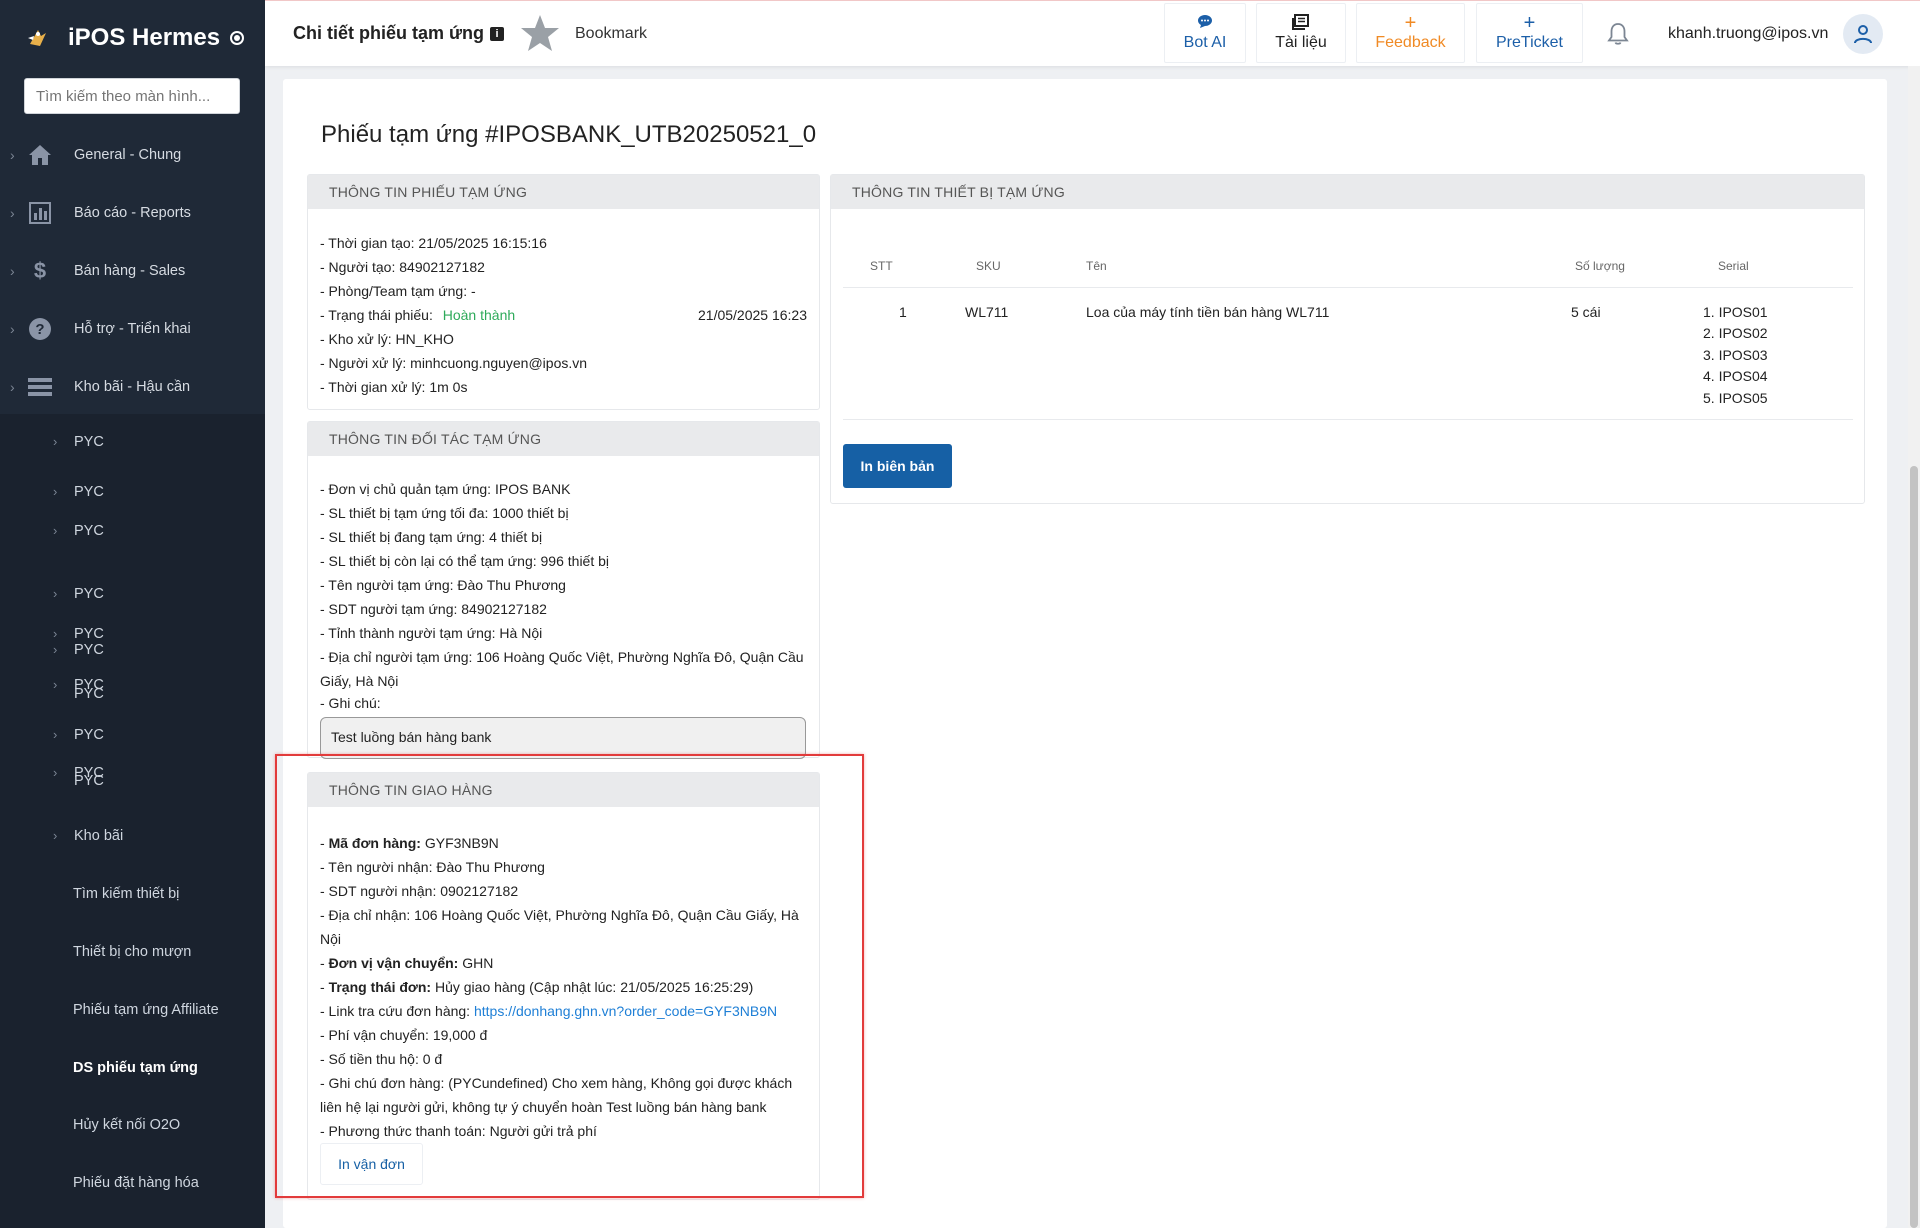 Image resolution: width=1920 pixels, height=1228 pixels. I want to click on preticket-button: + PreTicket, so click(1529, 33).